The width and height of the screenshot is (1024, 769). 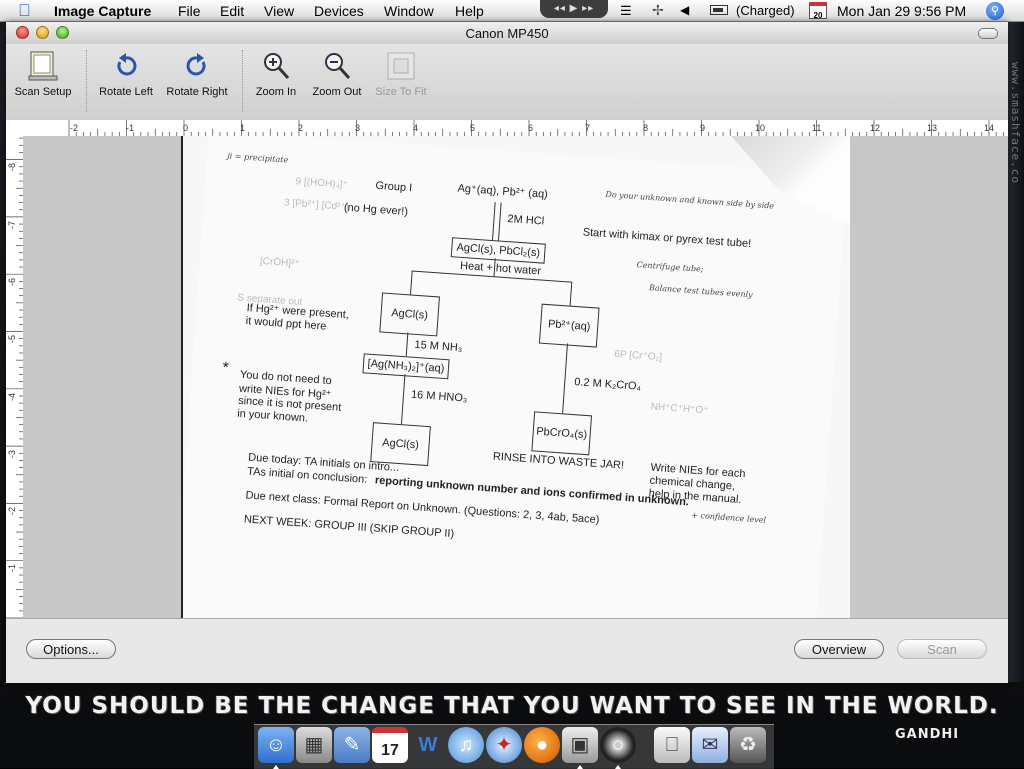 What do you see at coordinates (569, 325) in the screenshot?
I see `scan-box-pb: Pb²⁺(aq)` at bounding box center [569, 325].